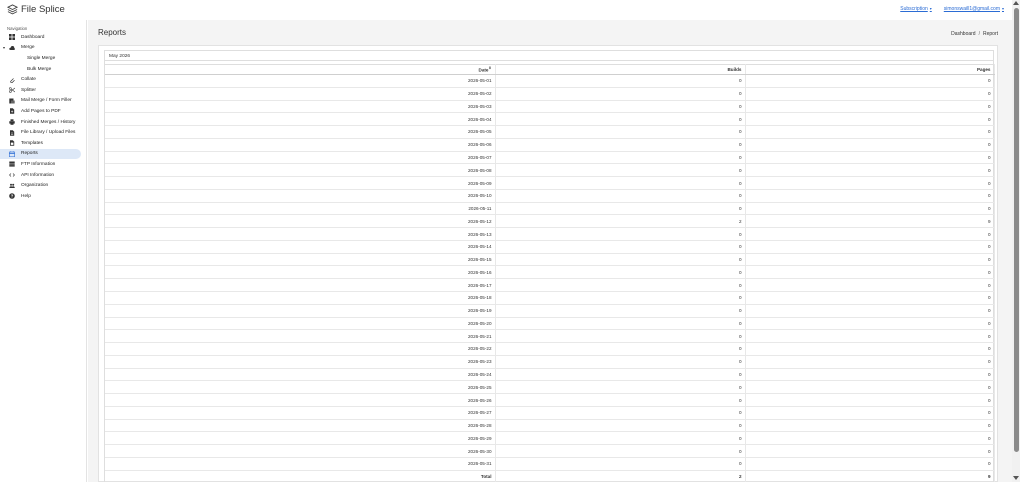 The width and height of the screenshot is (1020, 482). What do you see at coordinates (916, 9) in the screenshot?
I see `subscription-link: Subscription ▾` at bounding box center [916, 9].